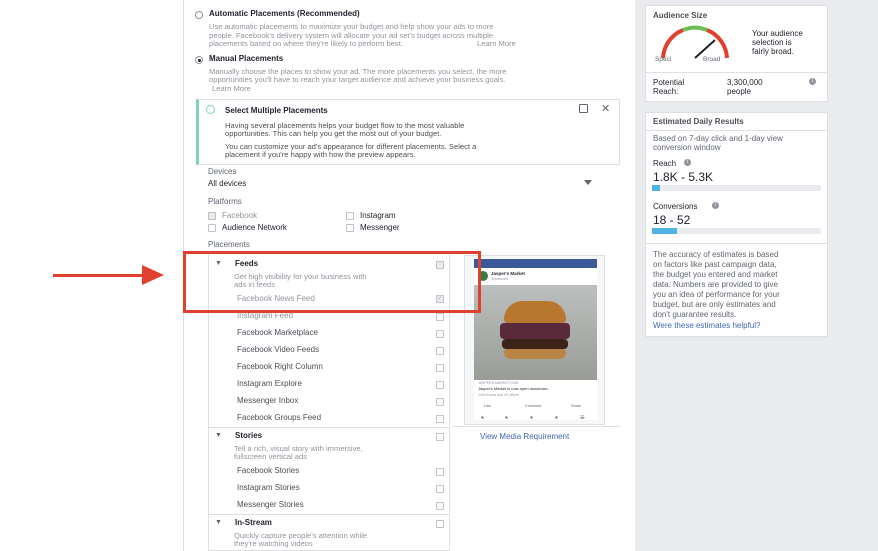 This screenshot has width=878, height=551. What do you see at coordinates (278, 349) in the screenshot?
I see `placement-item-facebook-video-feeds: Facebook Video Feeds` at bounding box center [278, 349].